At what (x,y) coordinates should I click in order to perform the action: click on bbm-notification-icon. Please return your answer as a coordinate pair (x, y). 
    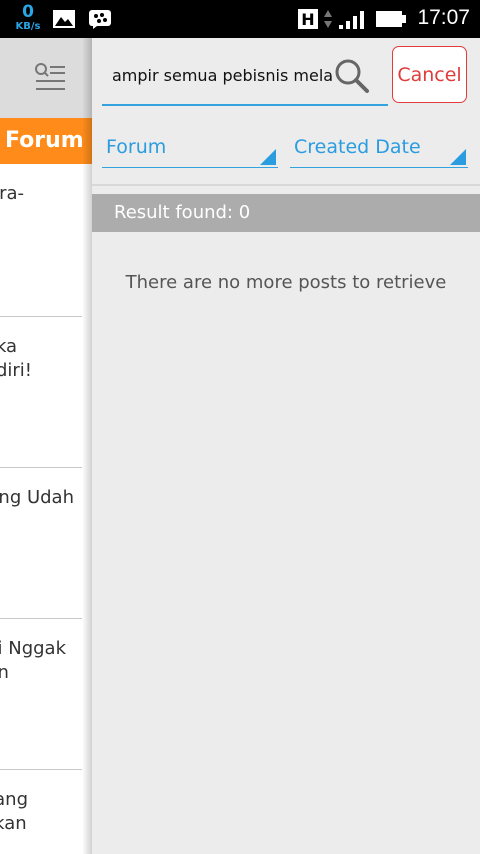
    Looking at the image, I should click on (100, 21).